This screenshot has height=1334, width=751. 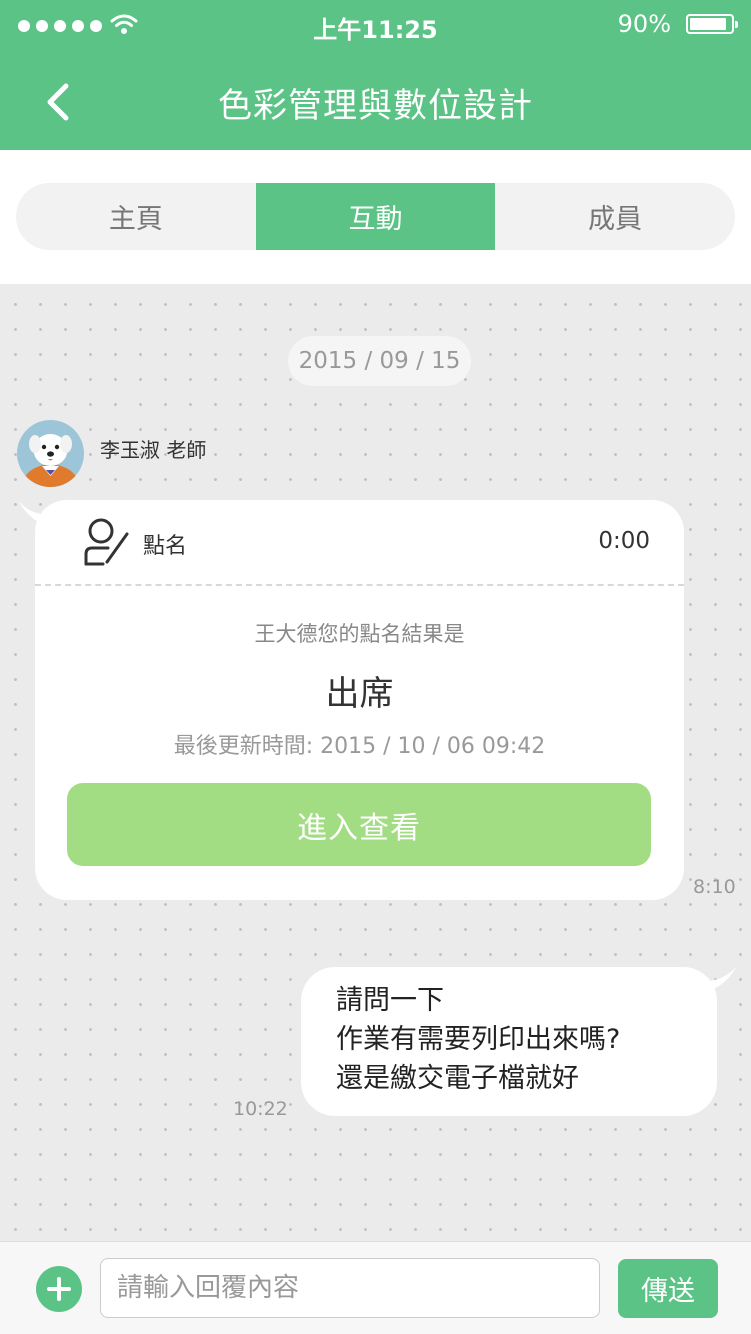 I want to click on page-title: 色彩管理與數位設計, so click(x=375, y=106).